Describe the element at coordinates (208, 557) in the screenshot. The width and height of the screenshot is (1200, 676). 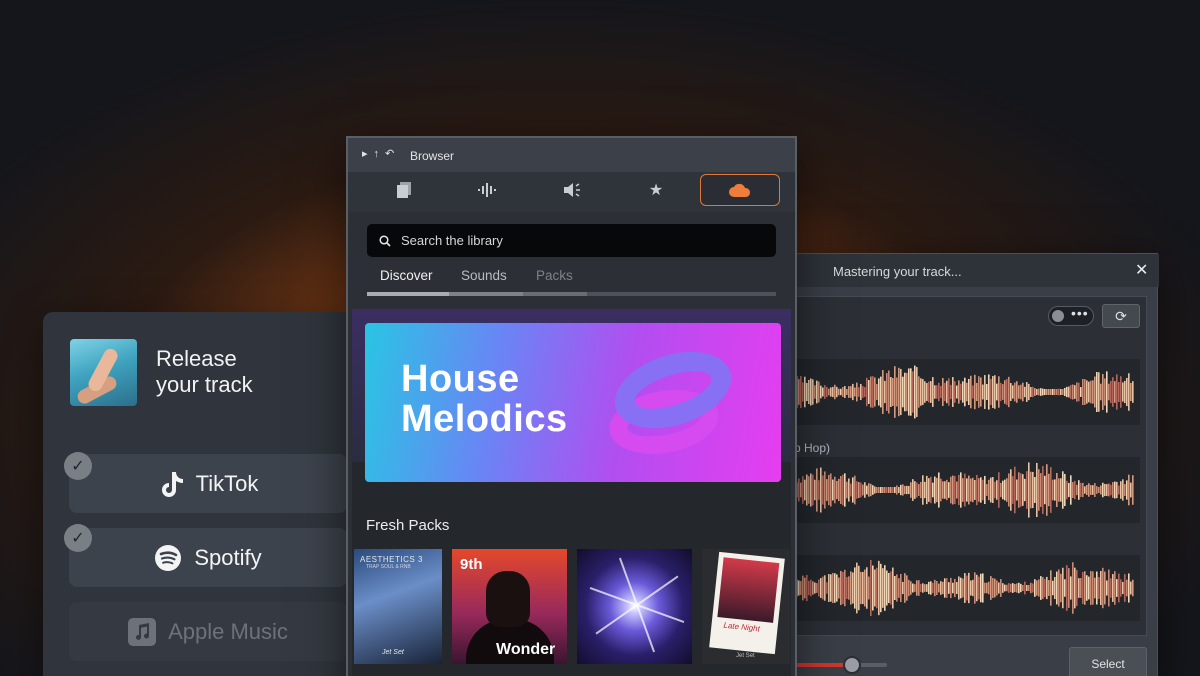
I see `spotify-button: Spotify` at that location.